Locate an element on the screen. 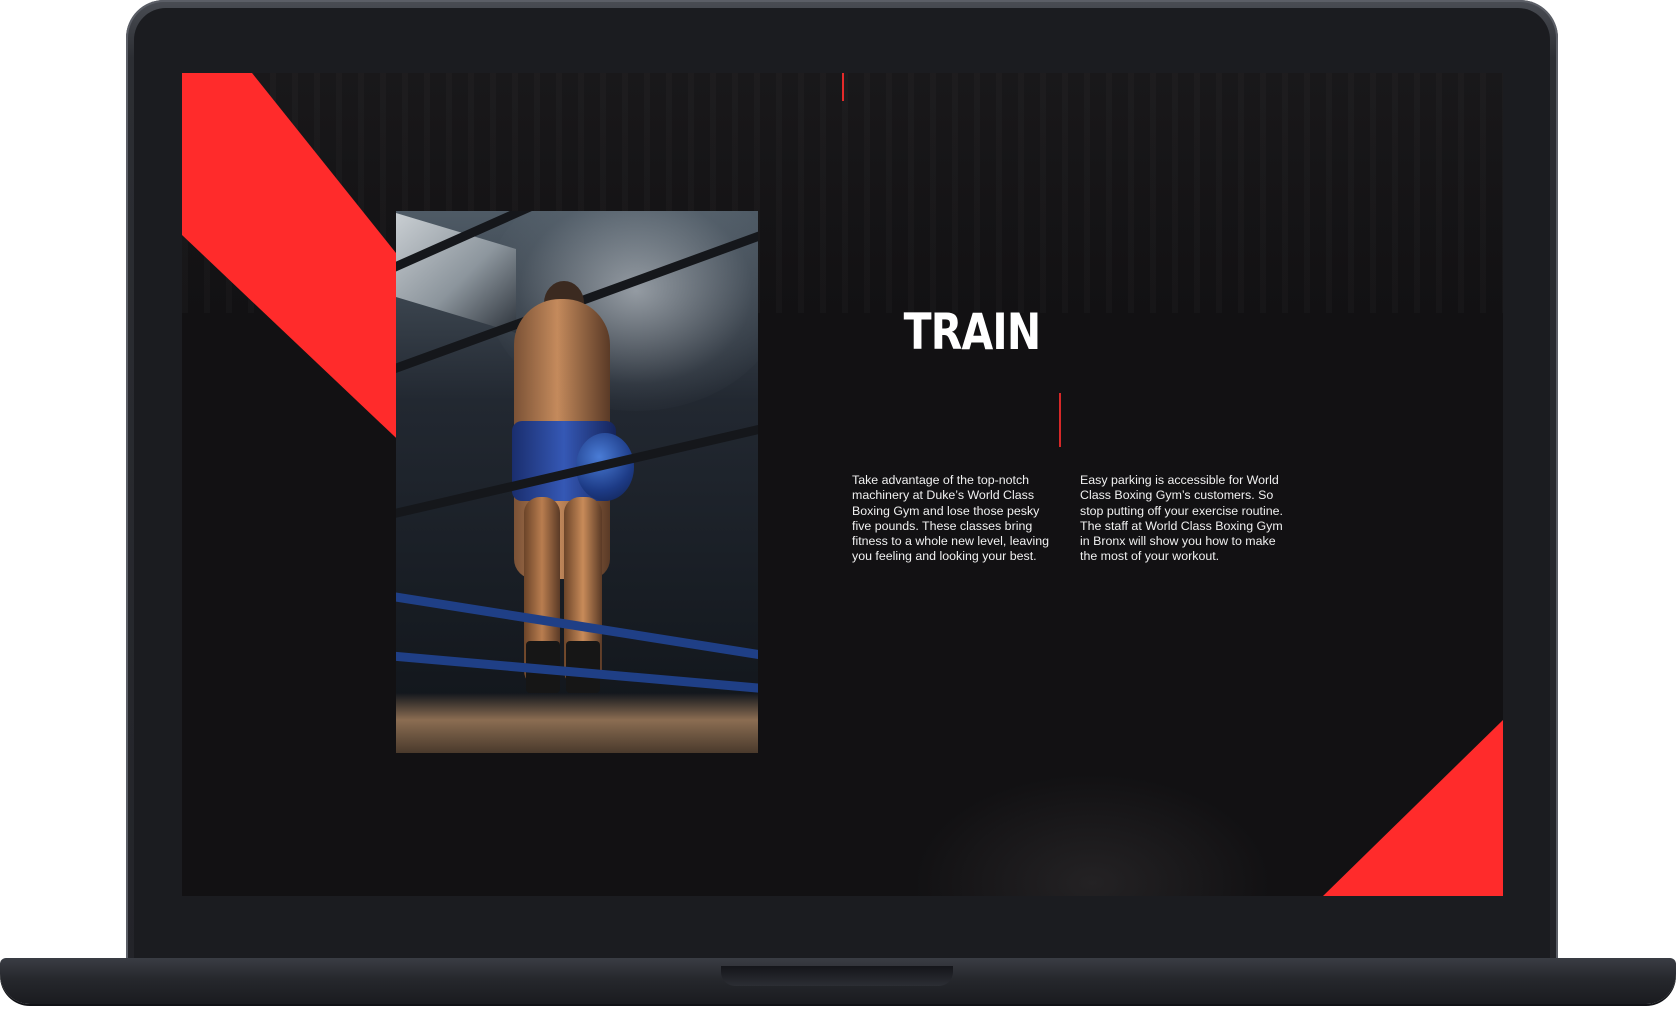 The height and width of the screenshot is (1012, 1676). background-glow is located at coordinates (1092, 834).